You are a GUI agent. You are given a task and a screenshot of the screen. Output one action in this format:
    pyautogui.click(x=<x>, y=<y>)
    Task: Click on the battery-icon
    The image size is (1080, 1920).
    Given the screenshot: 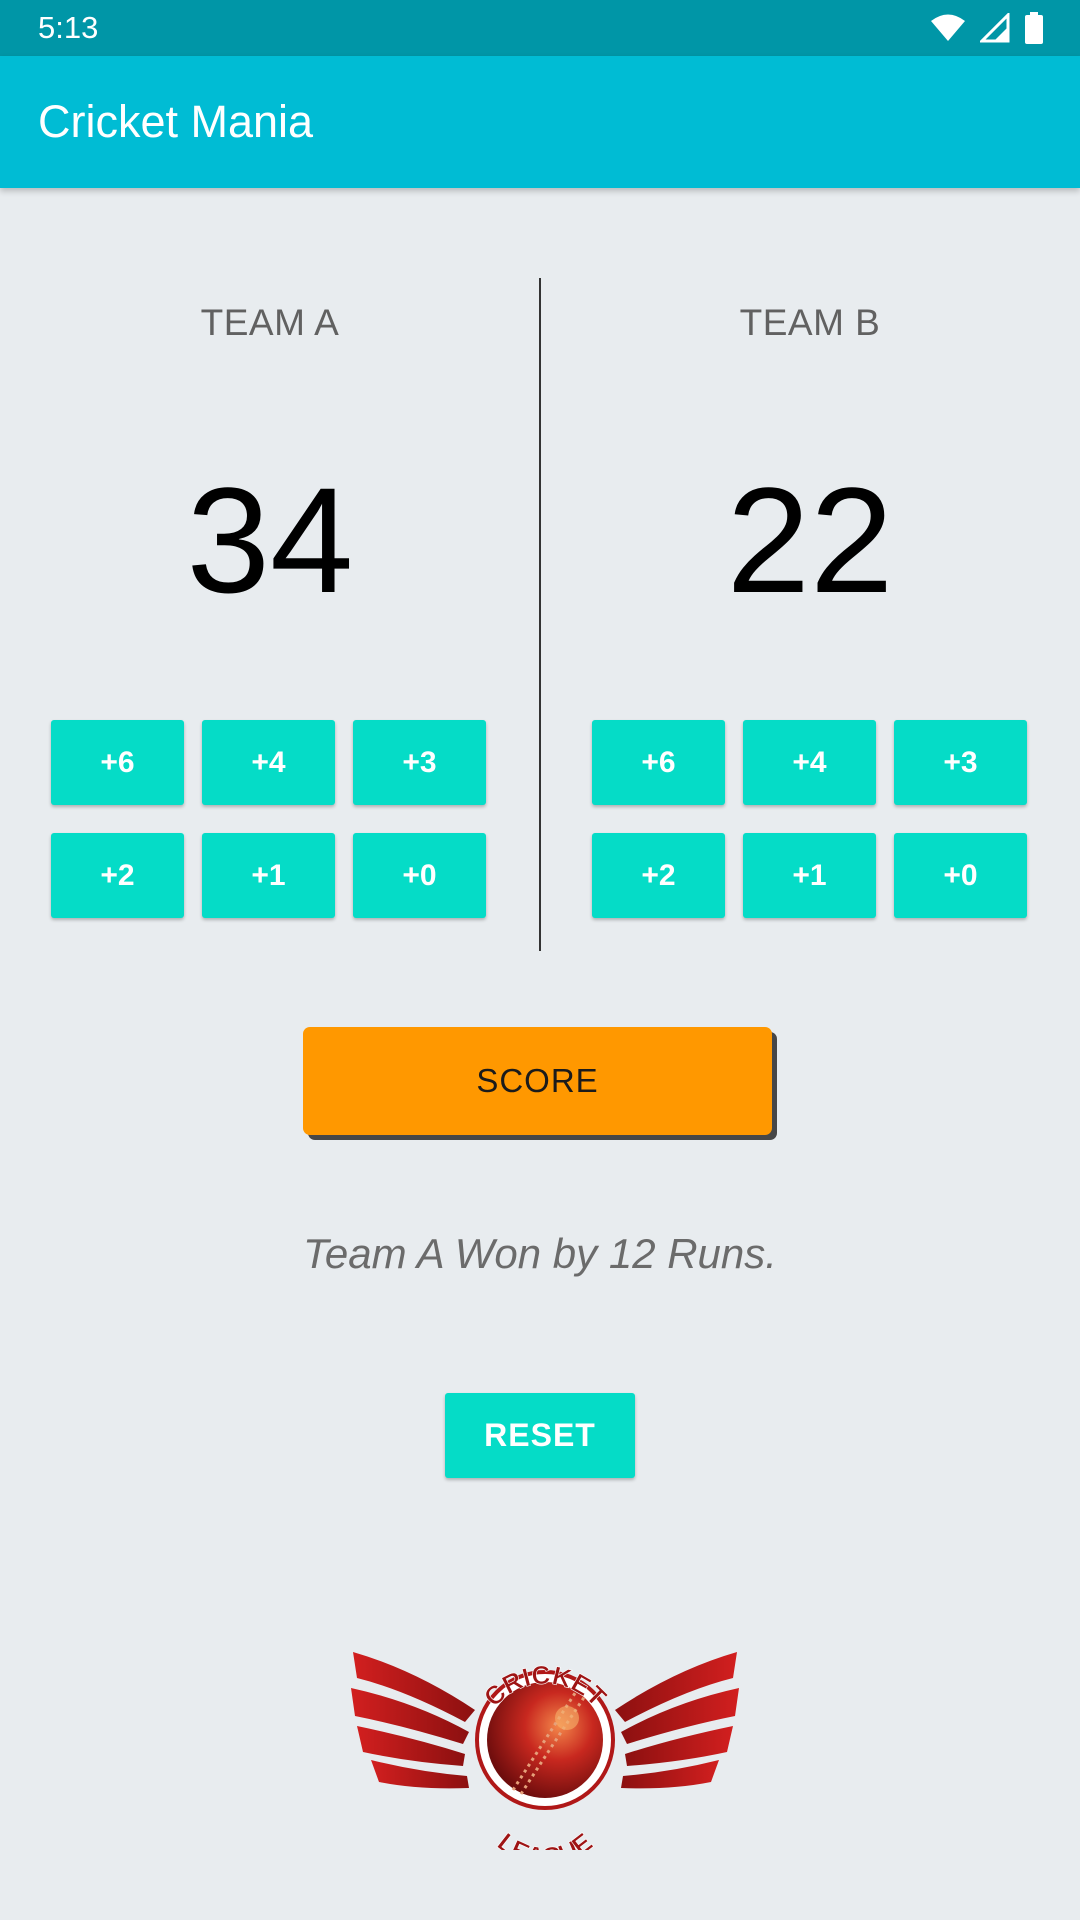 What is the action you would take?
    pyautogui.click(x=1034, y=28)
    